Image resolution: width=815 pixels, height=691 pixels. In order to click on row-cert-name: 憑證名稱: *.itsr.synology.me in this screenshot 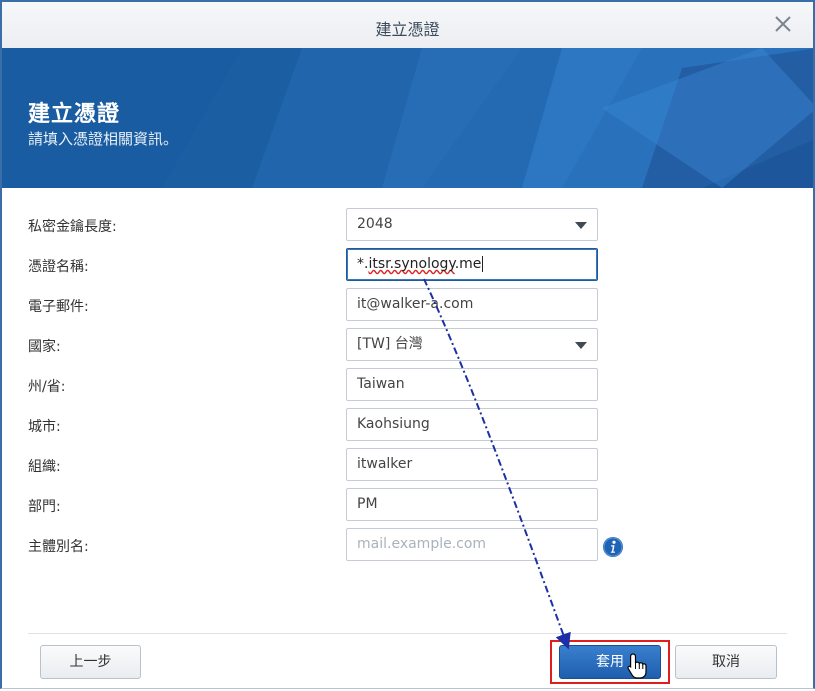, I will do `click(408, 265)`.